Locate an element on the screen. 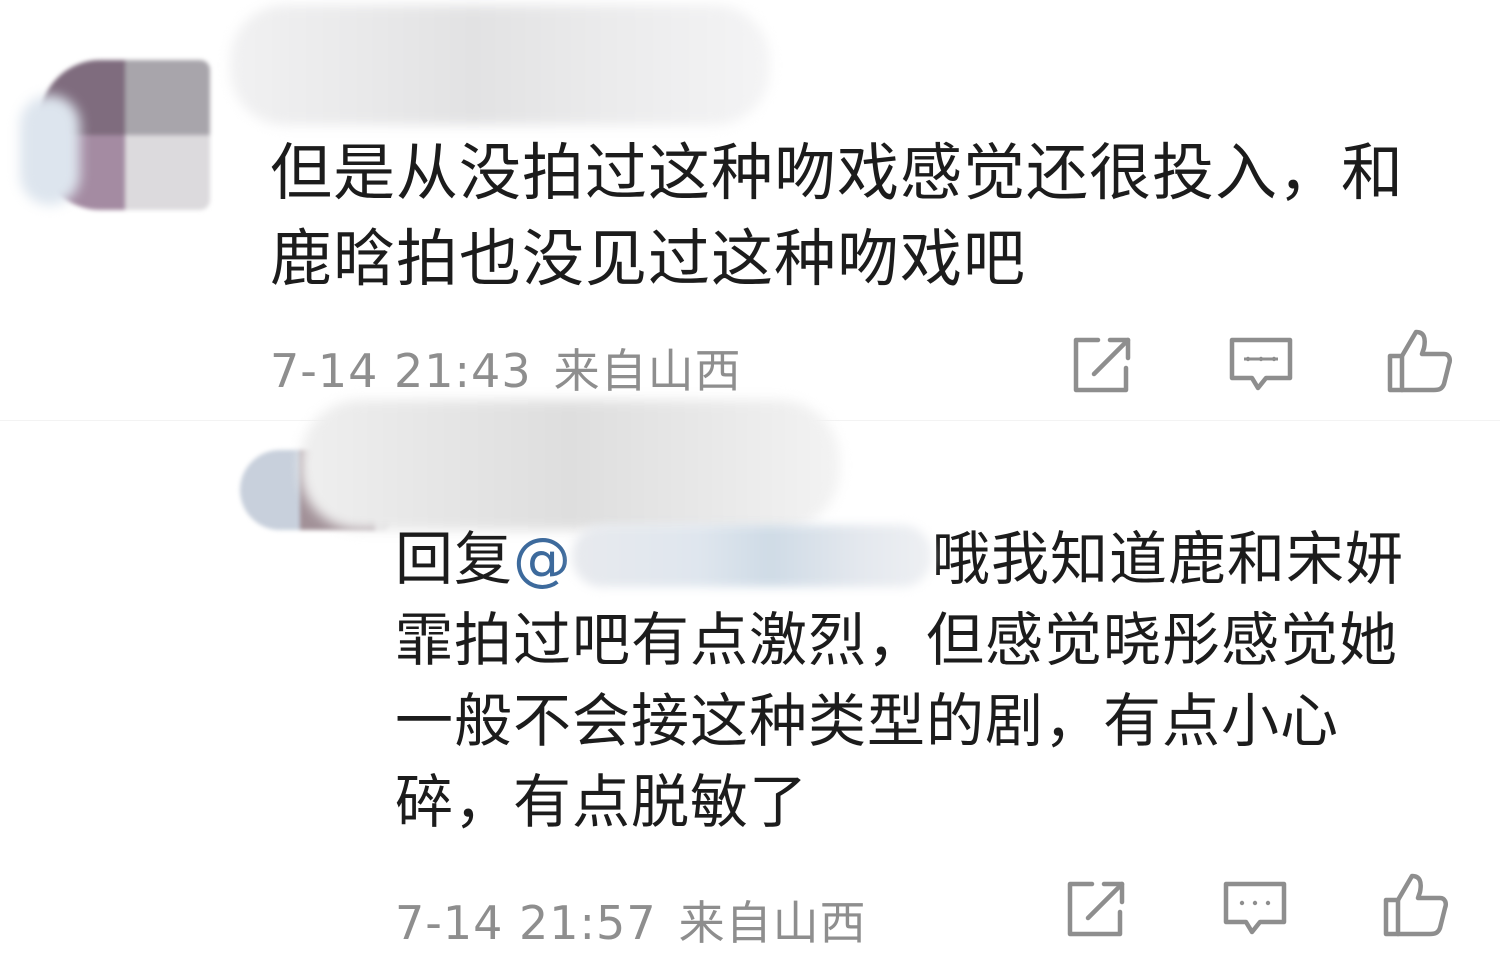 The width and height of the screenshot is (1500, 953). reply-prefix: 回复 is located at coordinates (454, 559).